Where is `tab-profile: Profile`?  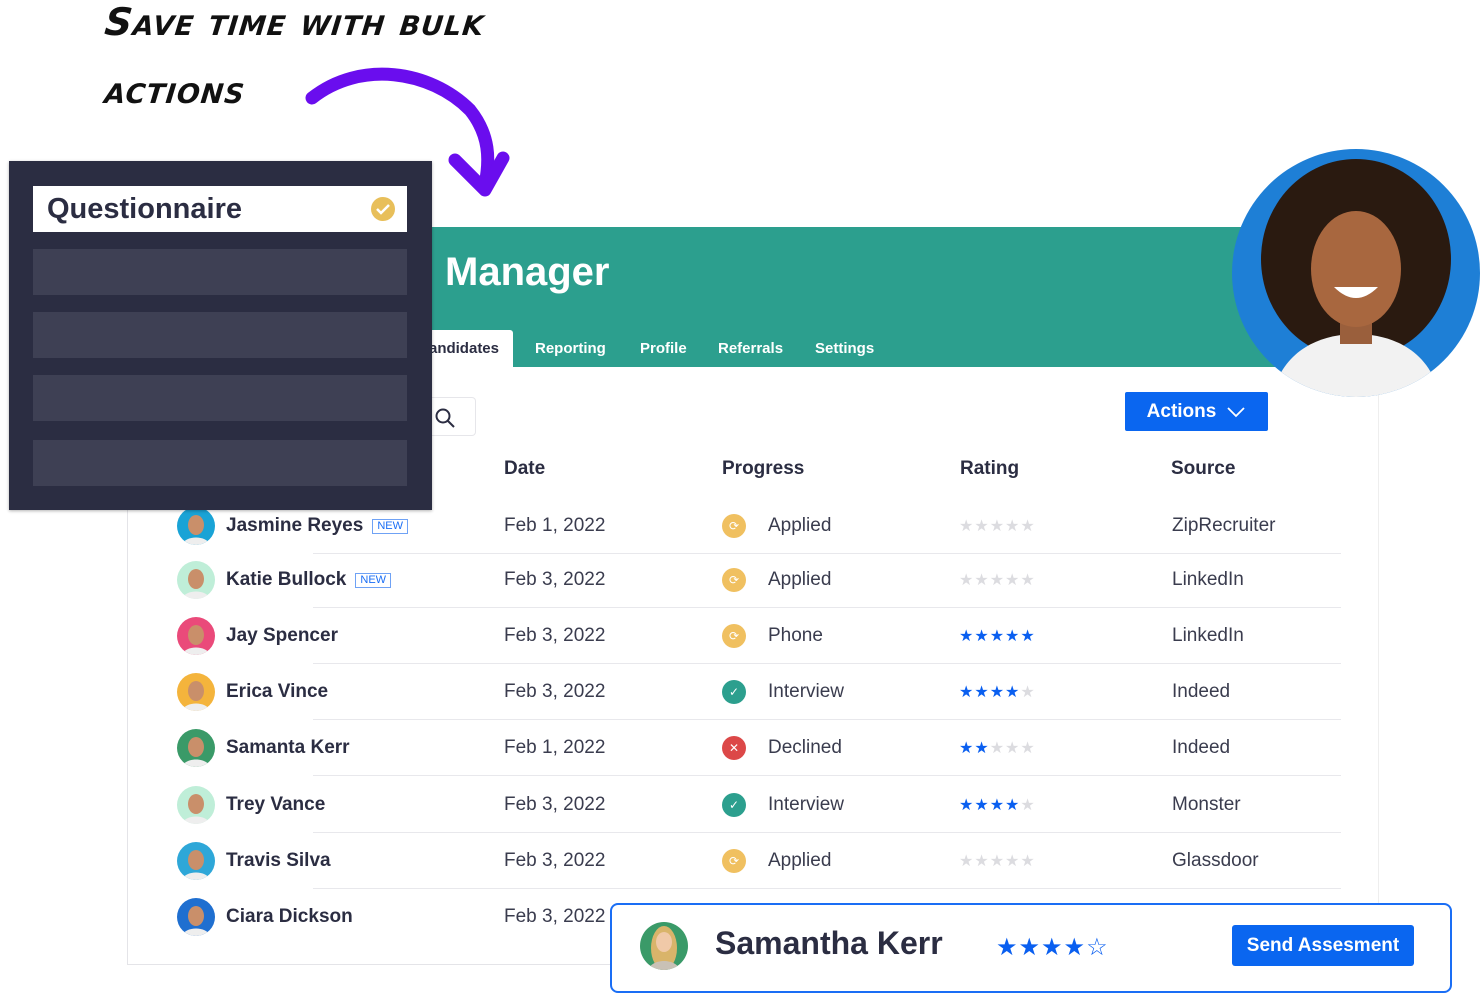 tab-profile: Profile is located at coordinates (663, 348).